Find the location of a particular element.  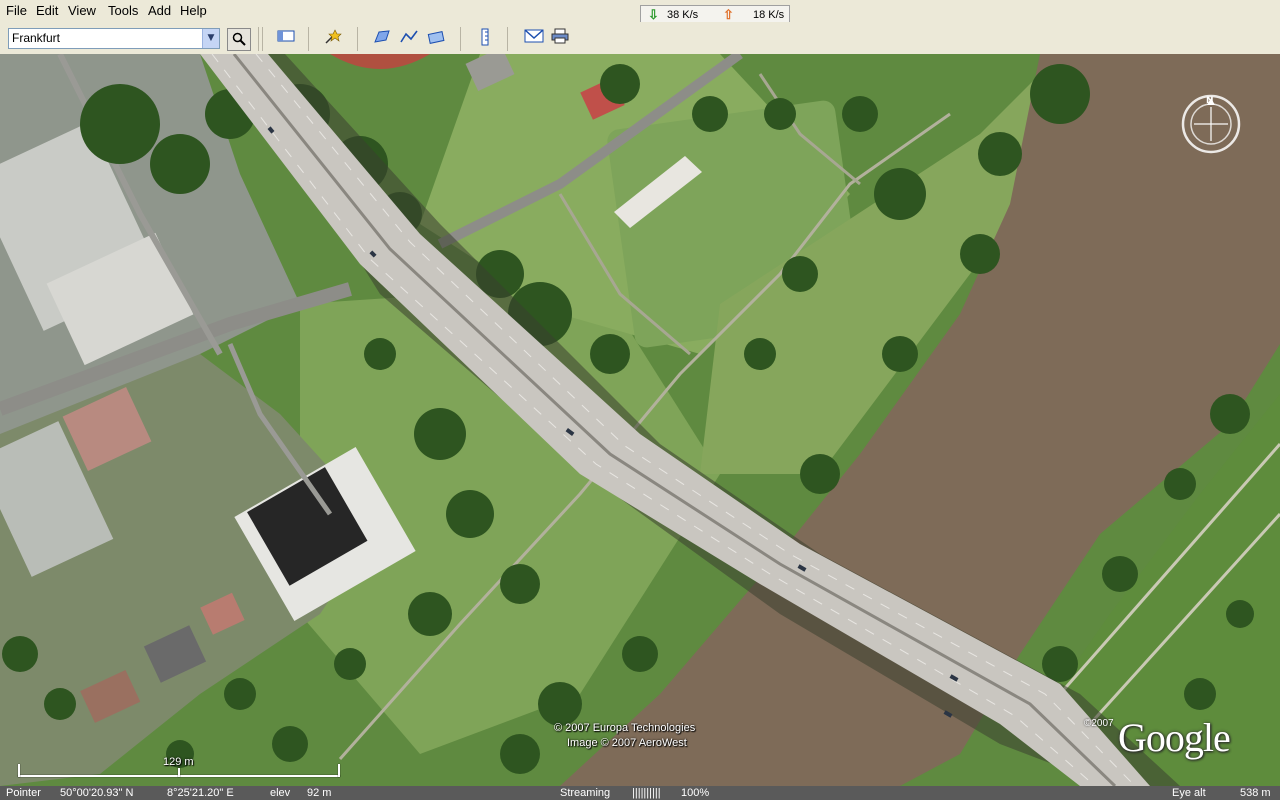

compass-north-label: N is located at coordinates (1210, 101).